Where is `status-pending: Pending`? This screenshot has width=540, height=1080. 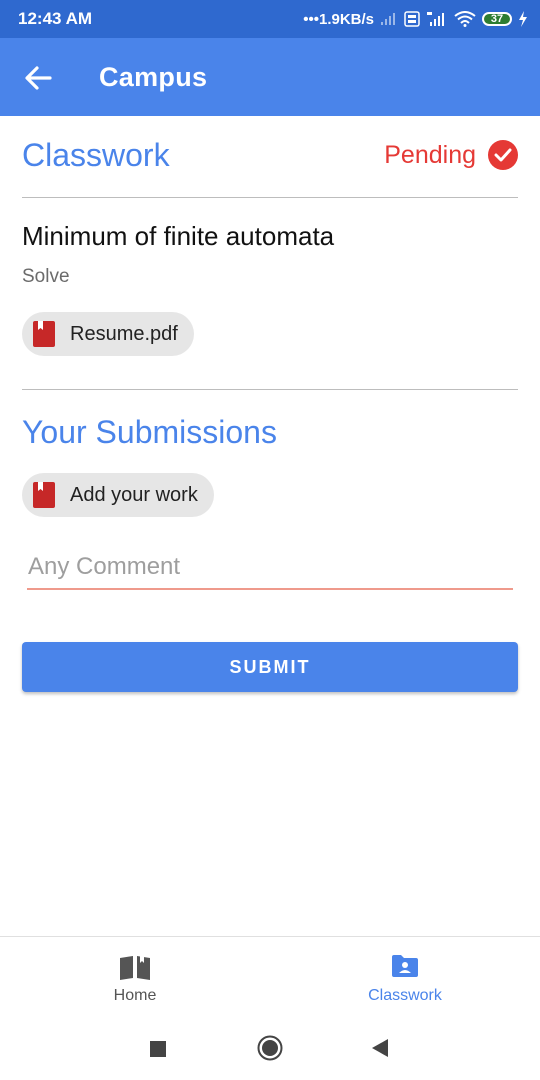
status-pending: Pending is located at coordinates (451, 155).